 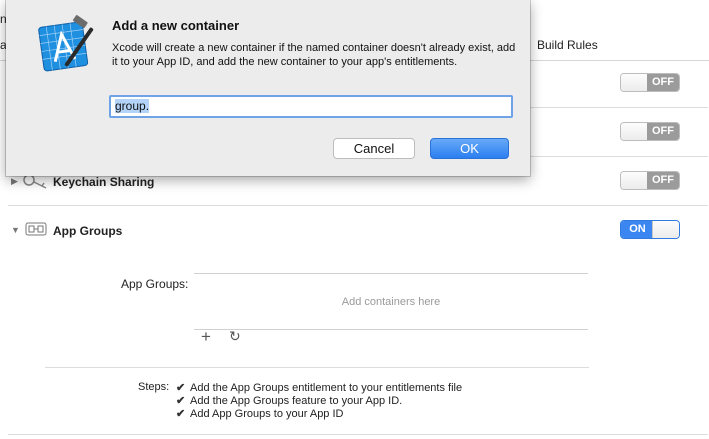 What do you see at coordinates (637, 229) in the screenshot?
I see `toggle-state: ON` at bounding box center [637, 229].